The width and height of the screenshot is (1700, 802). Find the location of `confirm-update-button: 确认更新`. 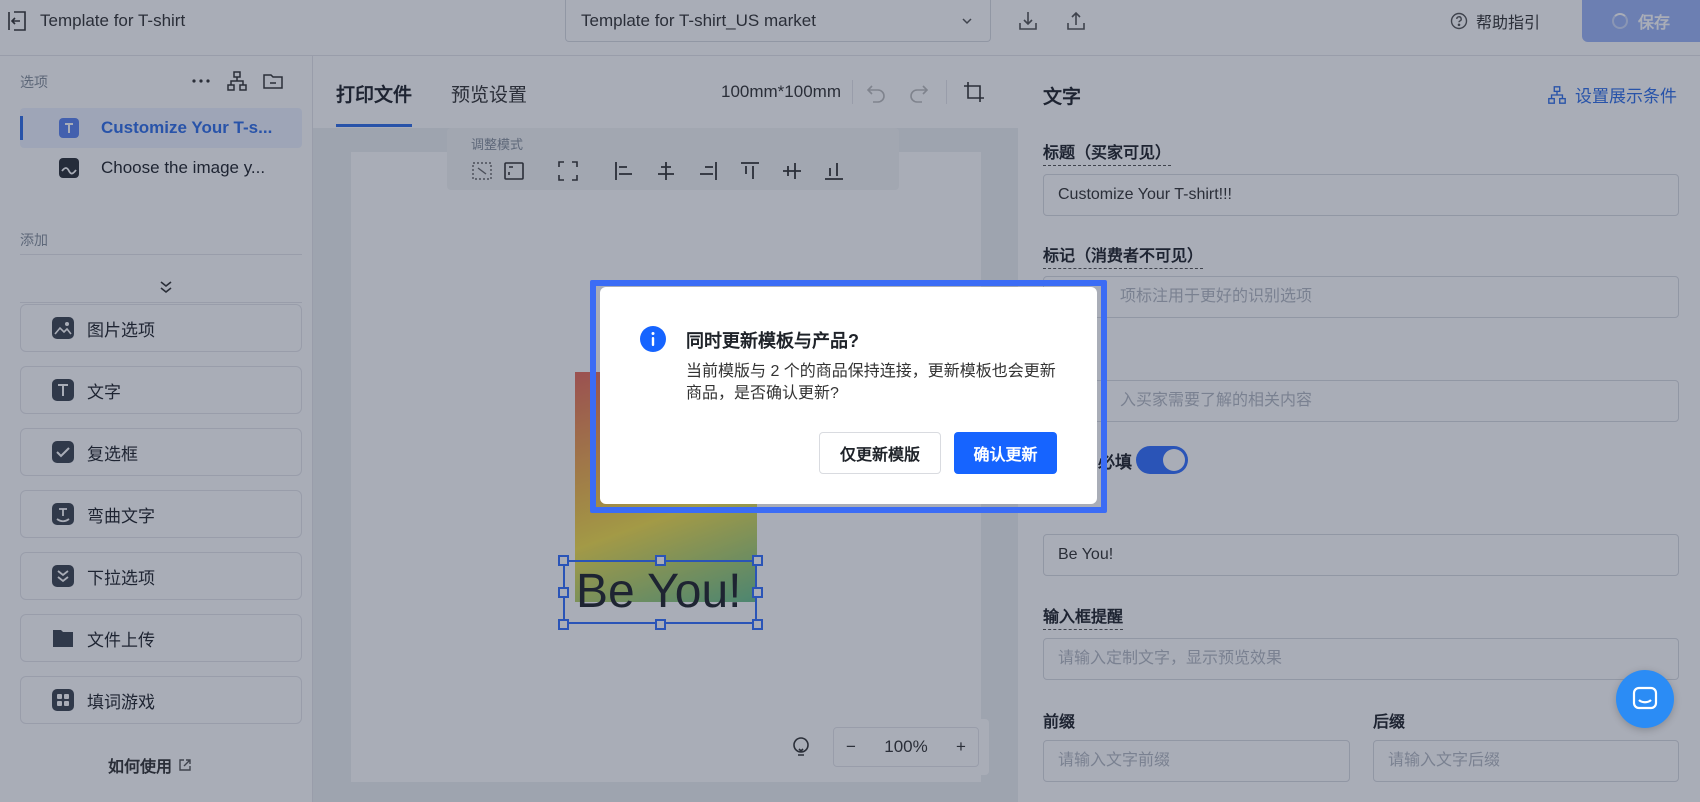

confirm-update-button: 确认更新 is located at coordinates (1005, 453).